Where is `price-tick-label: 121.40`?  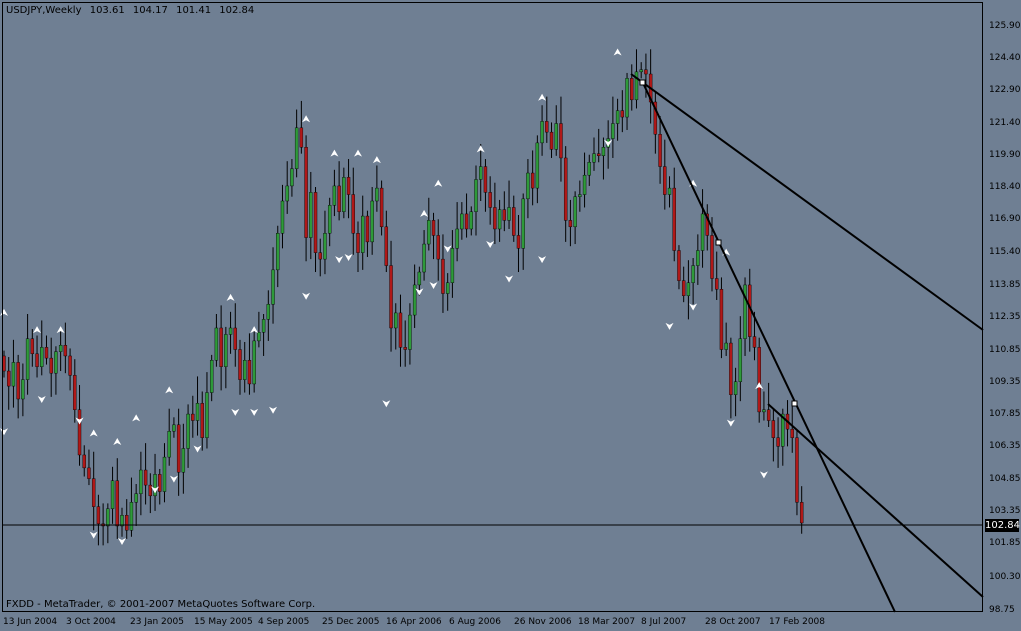
price-tick-label: 121.40 is located at coordinates (1005, 122).